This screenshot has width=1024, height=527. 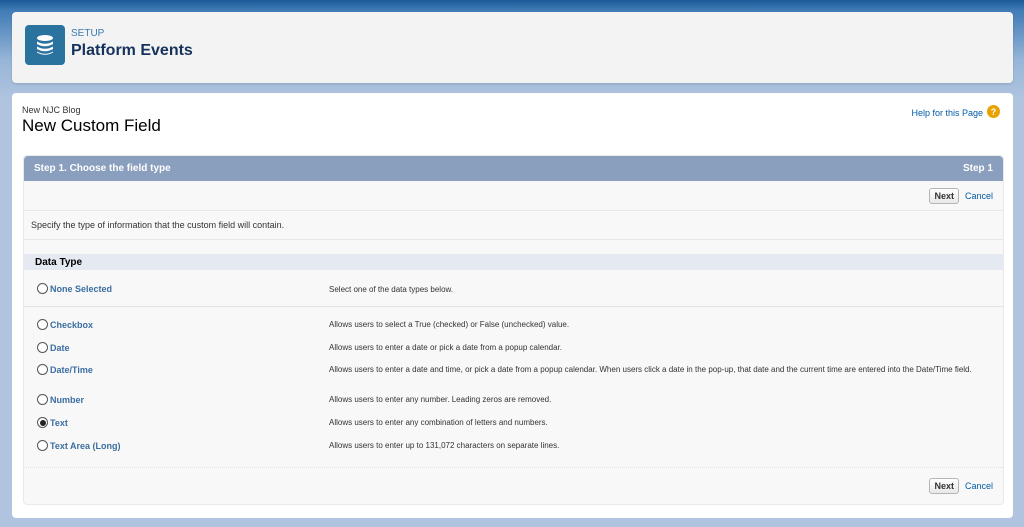 I want to click on option-label: Checkbox, so click(x=71, y=325).